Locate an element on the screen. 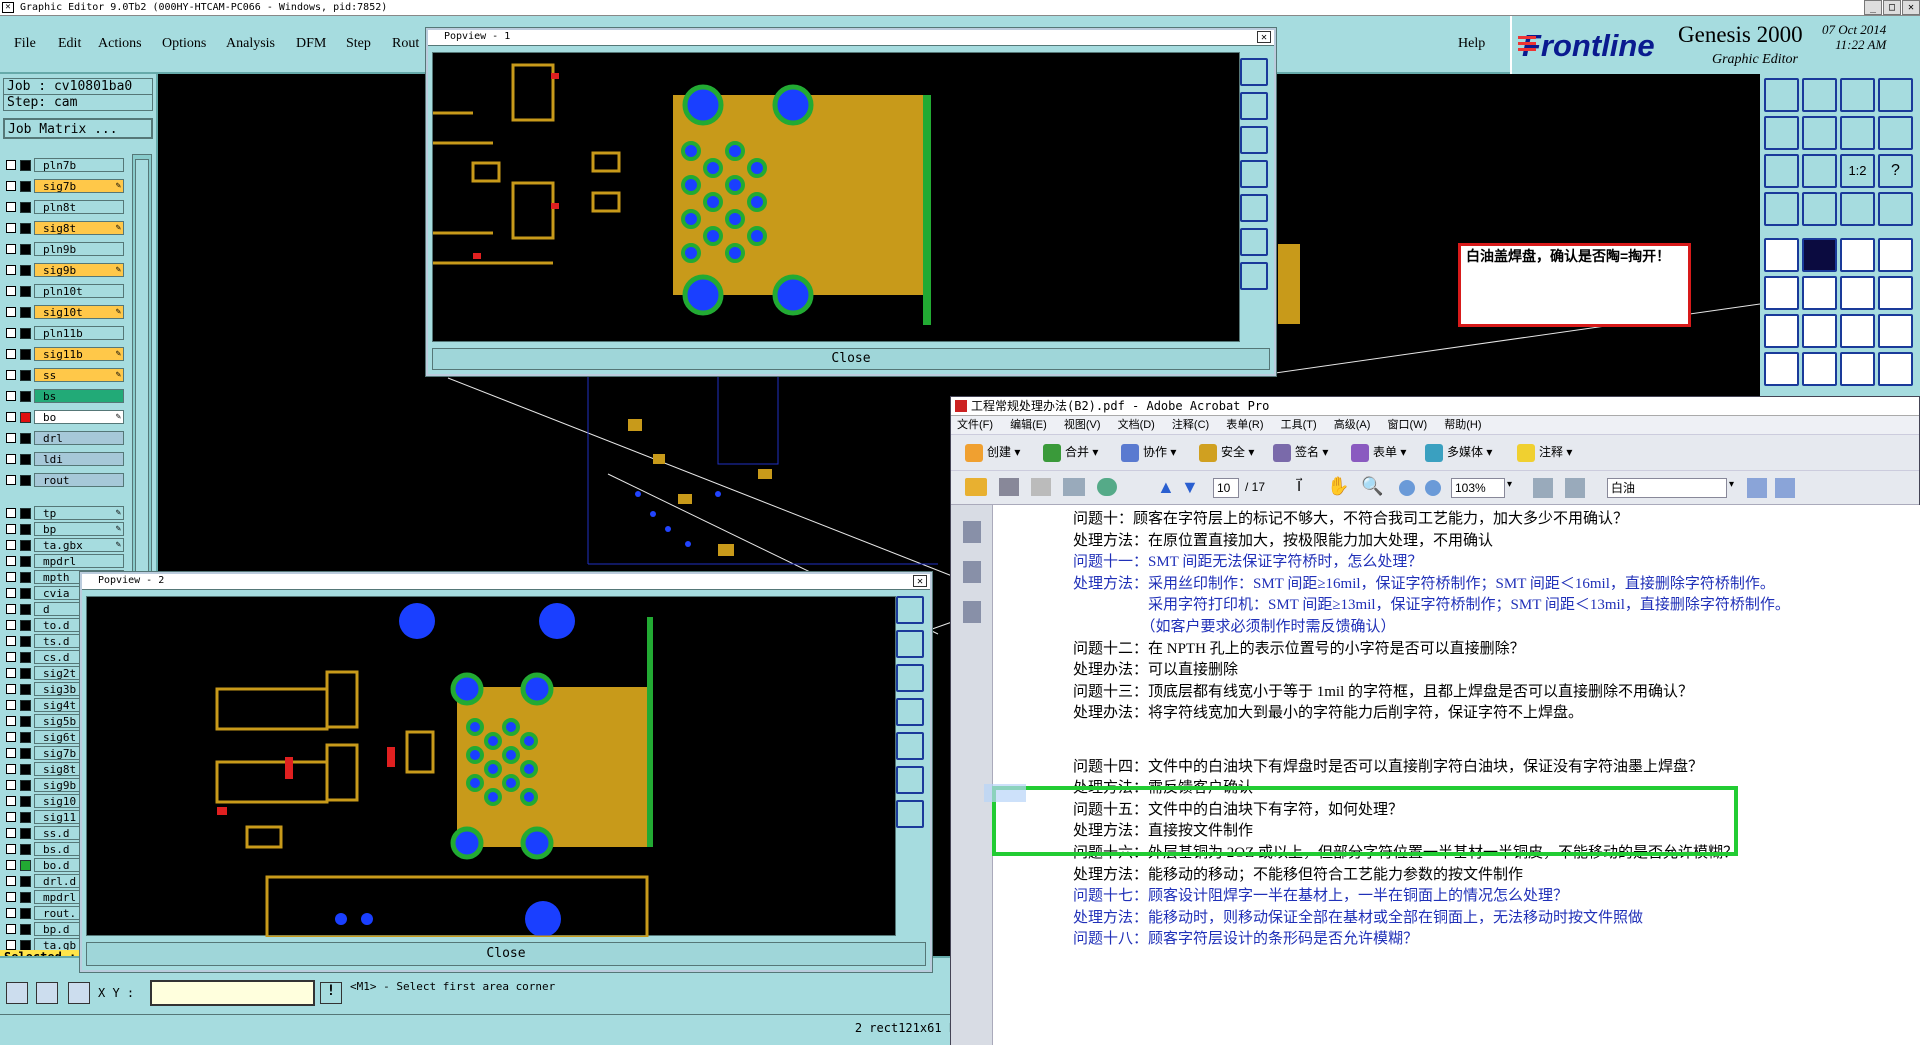 This screenshot has width=1920, height=1045. print-icon is located at coordinates (1009, 487).